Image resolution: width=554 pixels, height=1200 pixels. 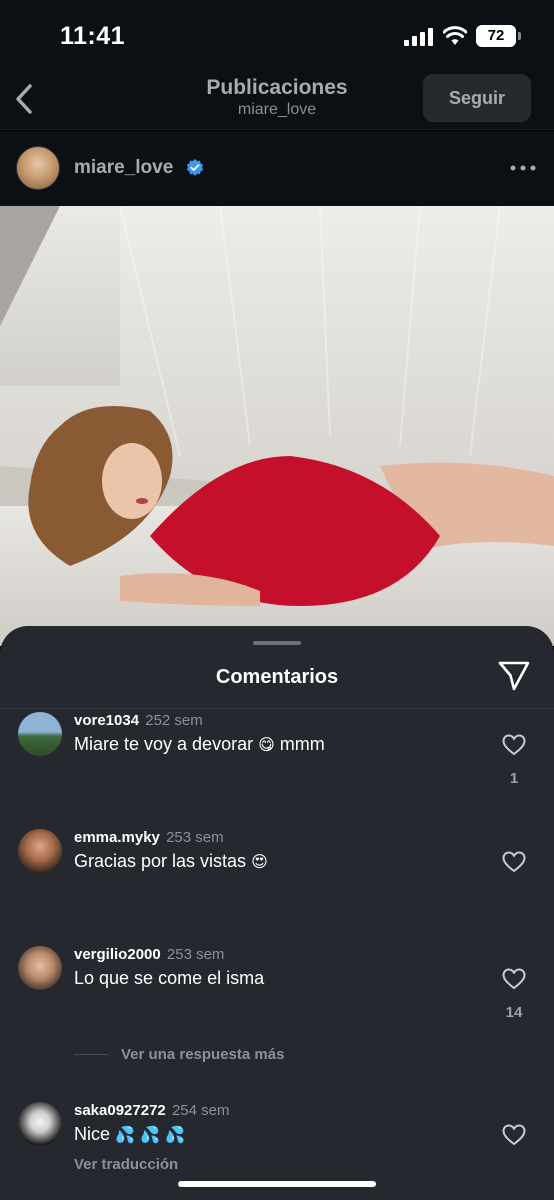 I want to click on post-author-username: miare_love, so click(x=123, y=168).